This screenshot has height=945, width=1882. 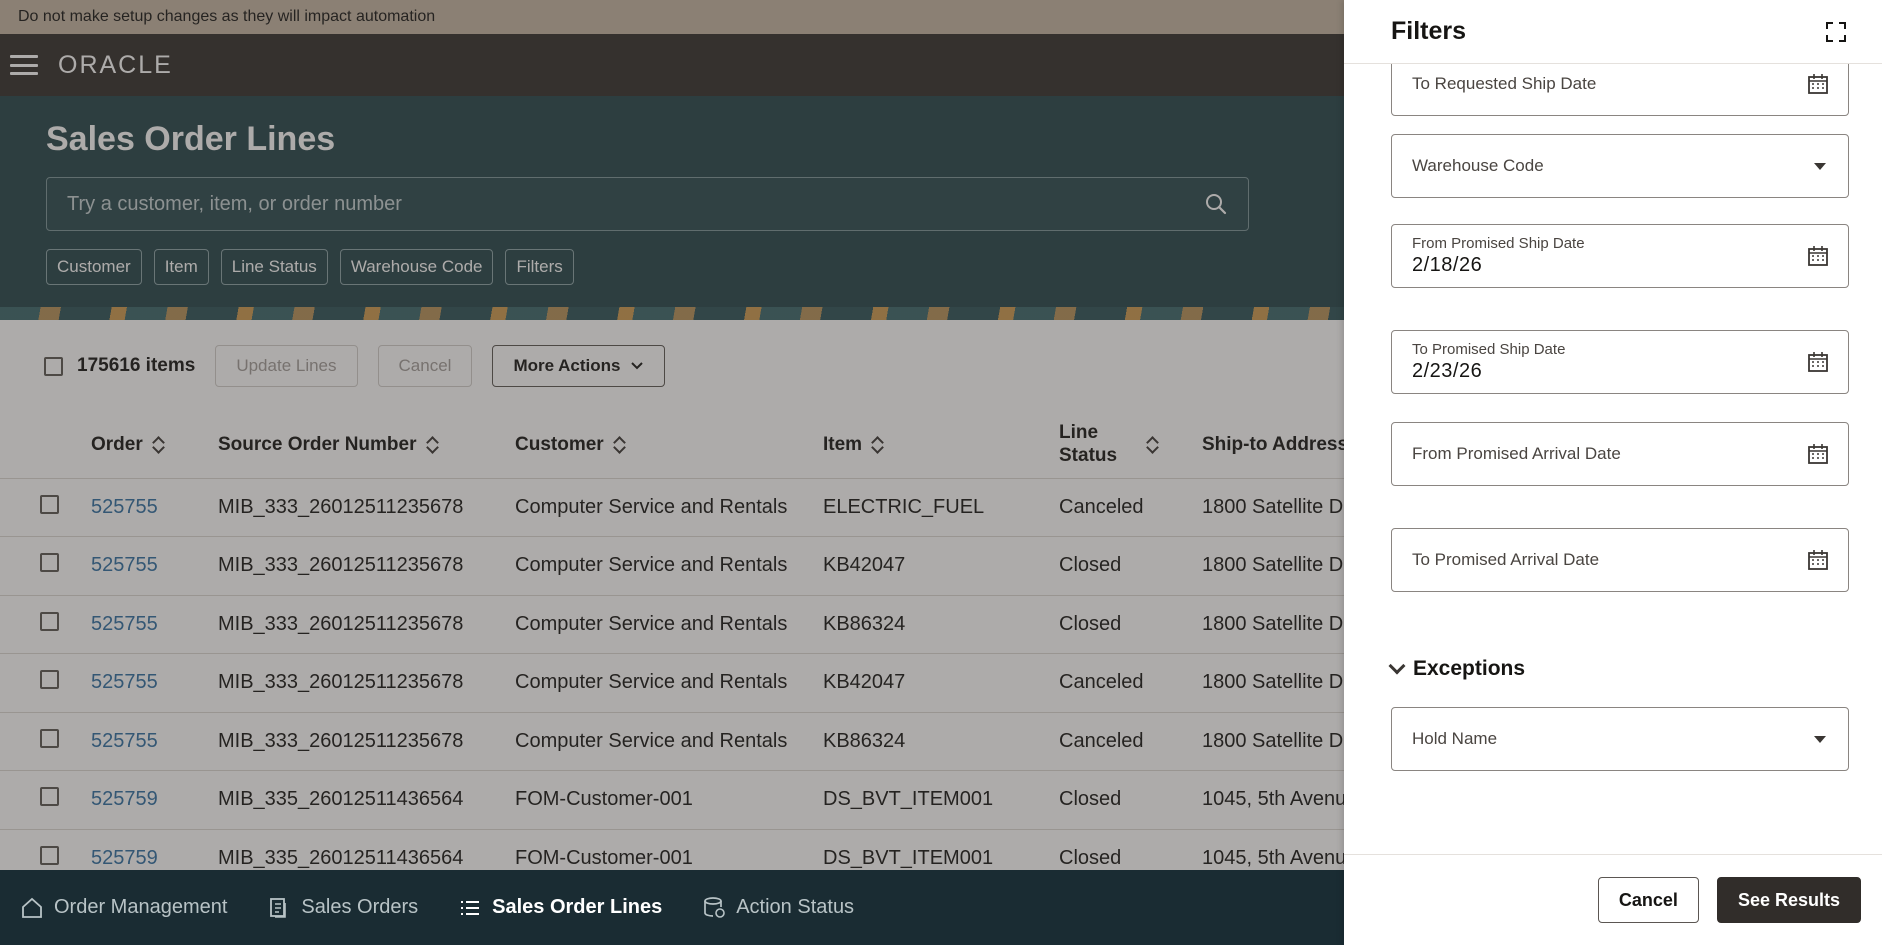 What do you see at coordinates (1620, 739) in the screenshot?
I see `hold-name-select: Hold Name` at bounding box center [1620, 739].